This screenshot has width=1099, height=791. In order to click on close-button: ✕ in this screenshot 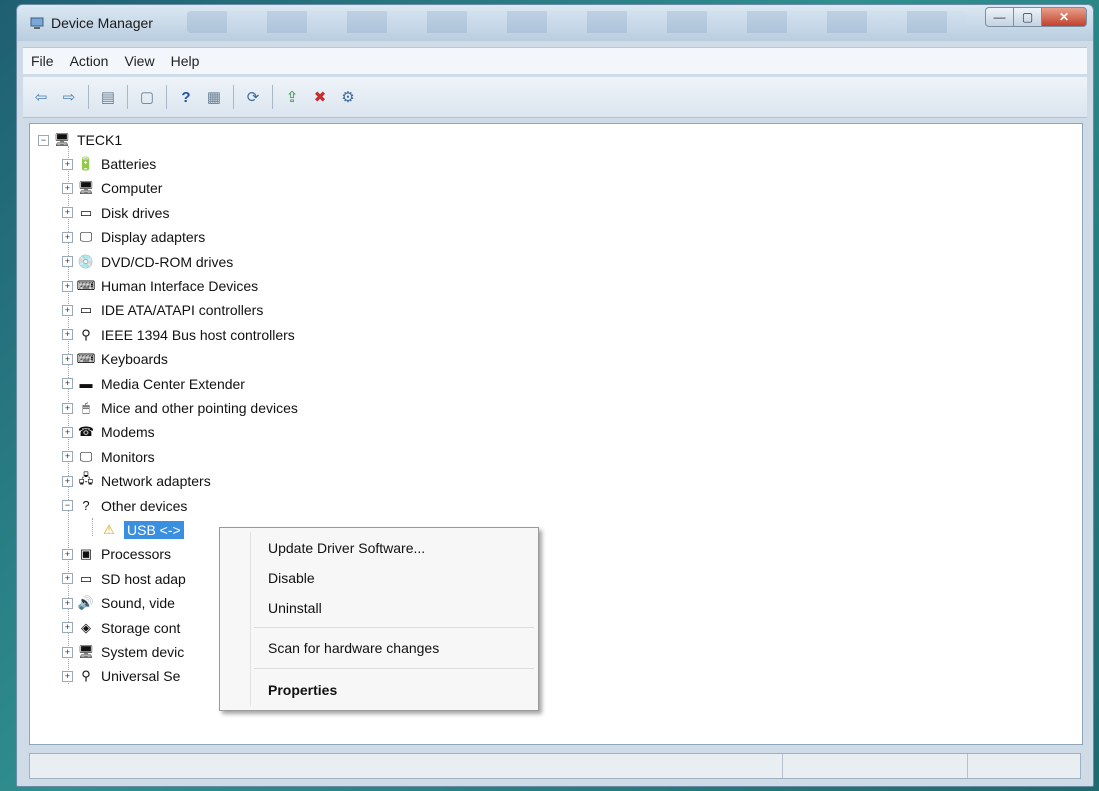, I will do `click(1064, 17)`.